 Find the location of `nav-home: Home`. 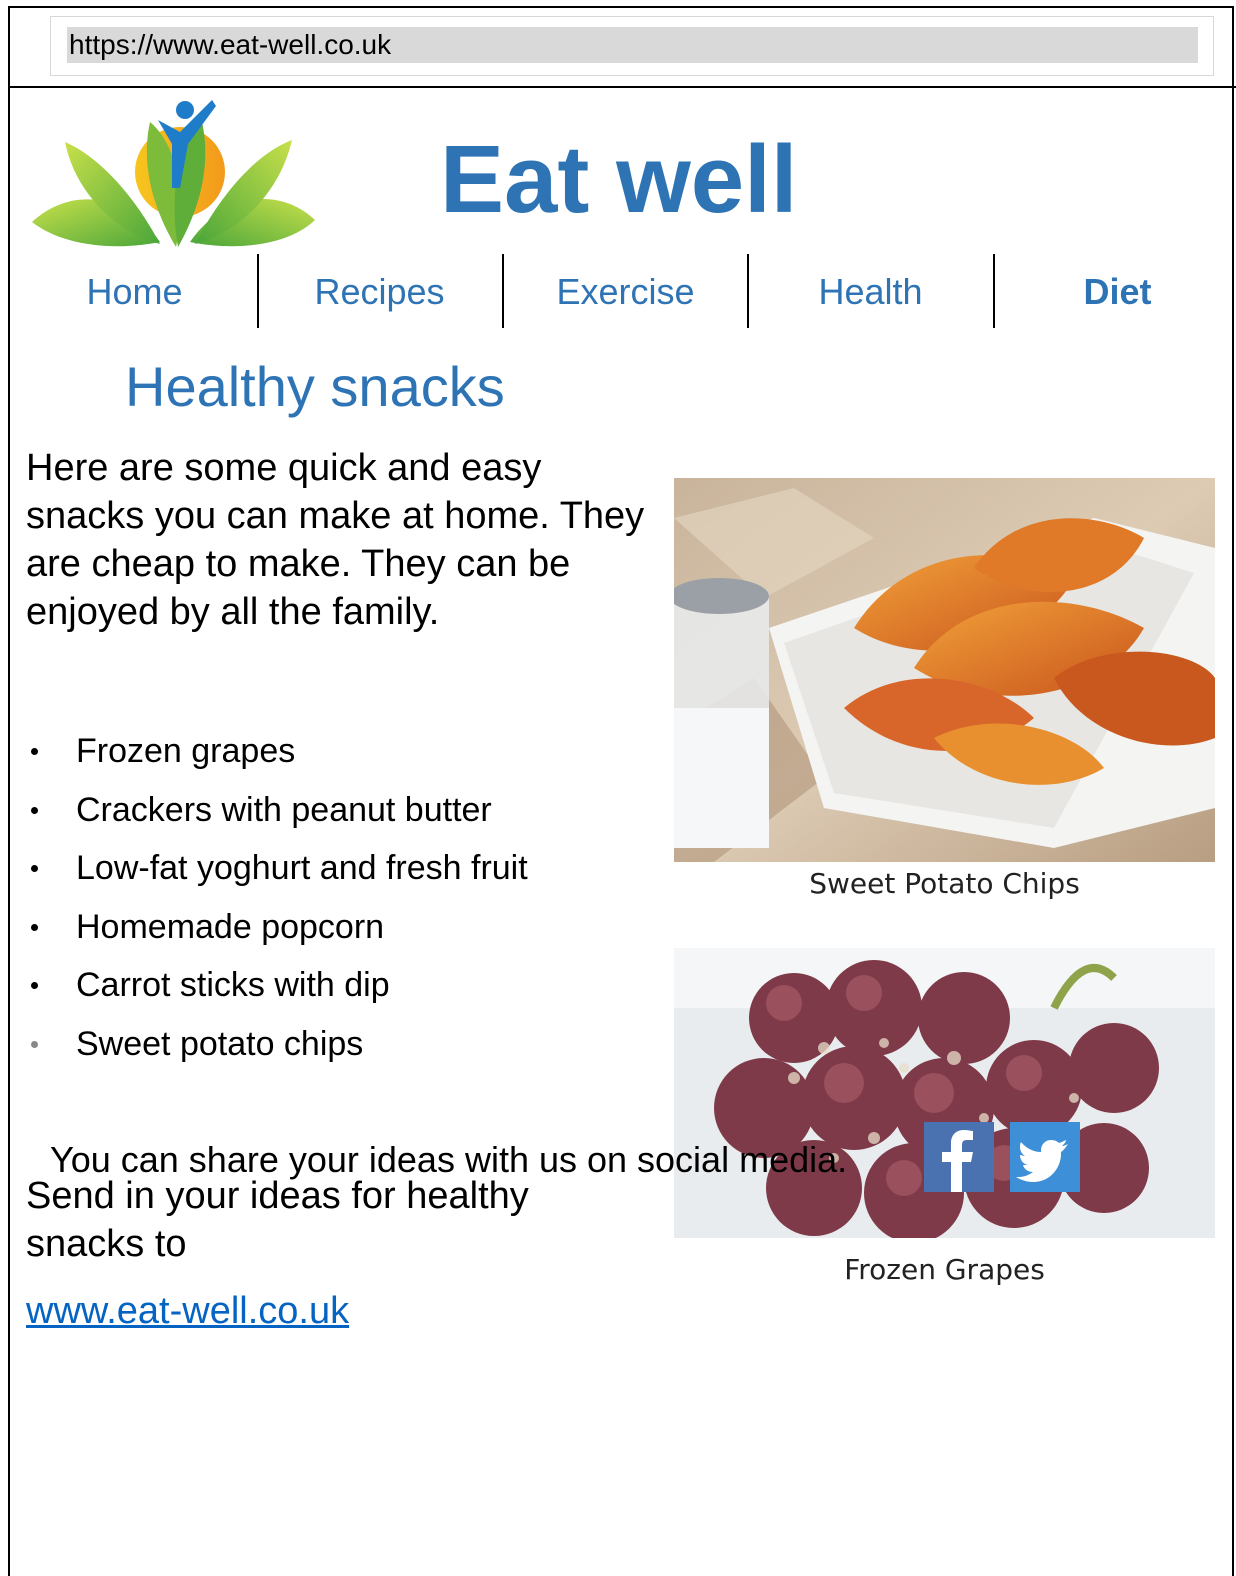

nav-home: Home is located at coordinates (134, 291).